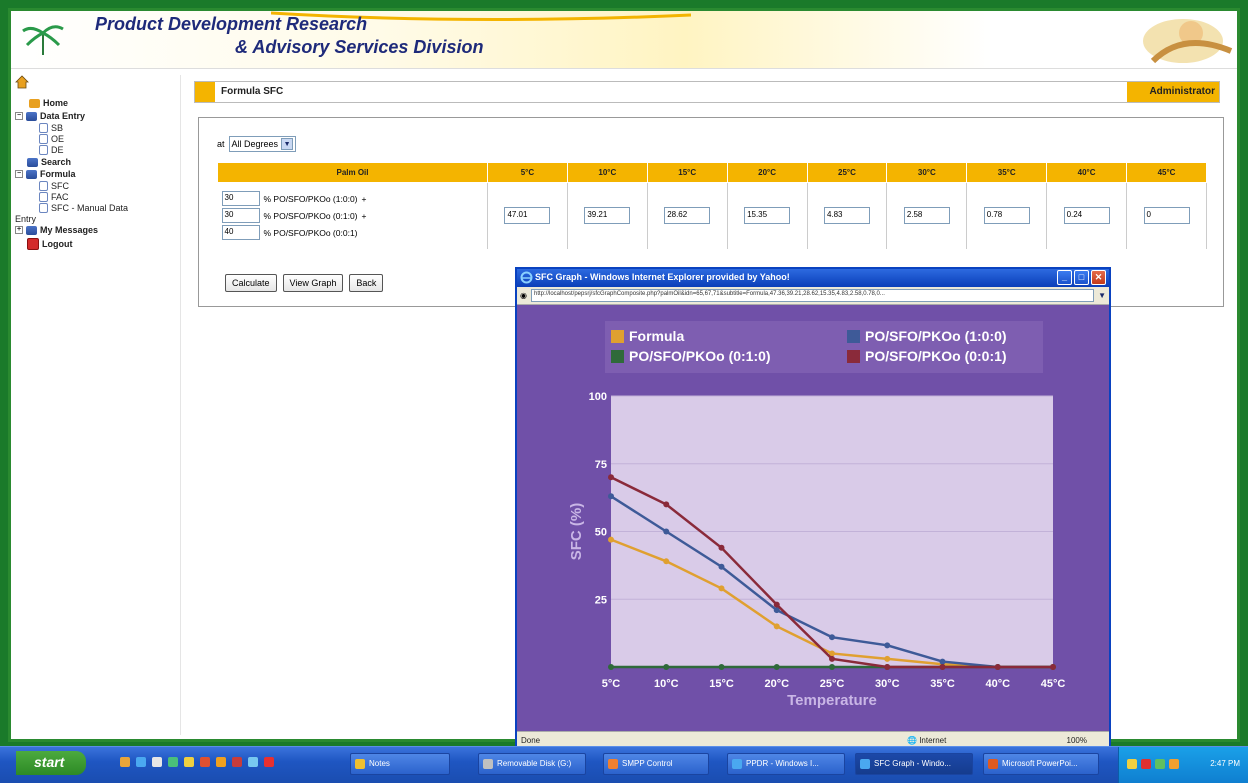 The width and height of the screenshot is (1248, 783). Describe the element at coordinates (613, 764) in the screenshot. I see `app-icon` at that location.